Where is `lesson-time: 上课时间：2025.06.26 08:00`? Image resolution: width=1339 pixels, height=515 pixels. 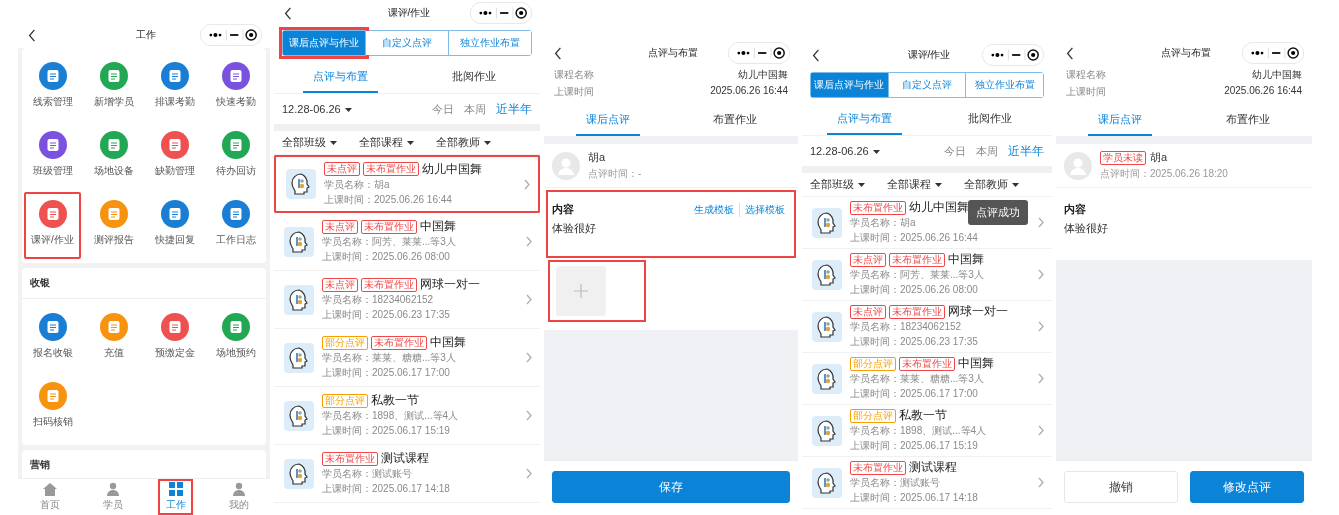 lesson-time: 上课时间：2025.06.26 08:00 is located at coordinates (386, 257).